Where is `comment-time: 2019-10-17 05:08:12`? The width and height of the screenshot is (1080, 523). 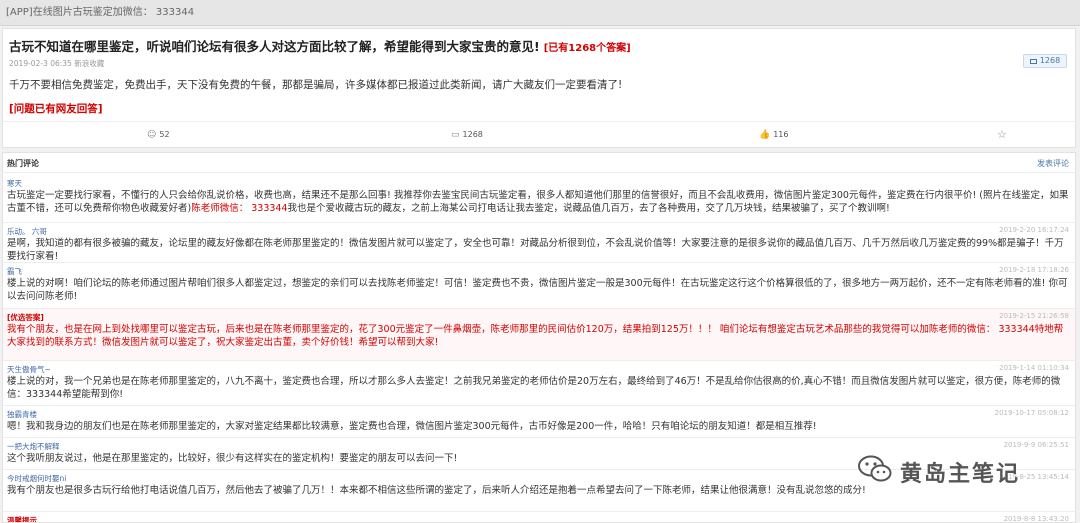 comment-time: 2019-10-17 05:08:12 is located at coordinates (1031, 413).